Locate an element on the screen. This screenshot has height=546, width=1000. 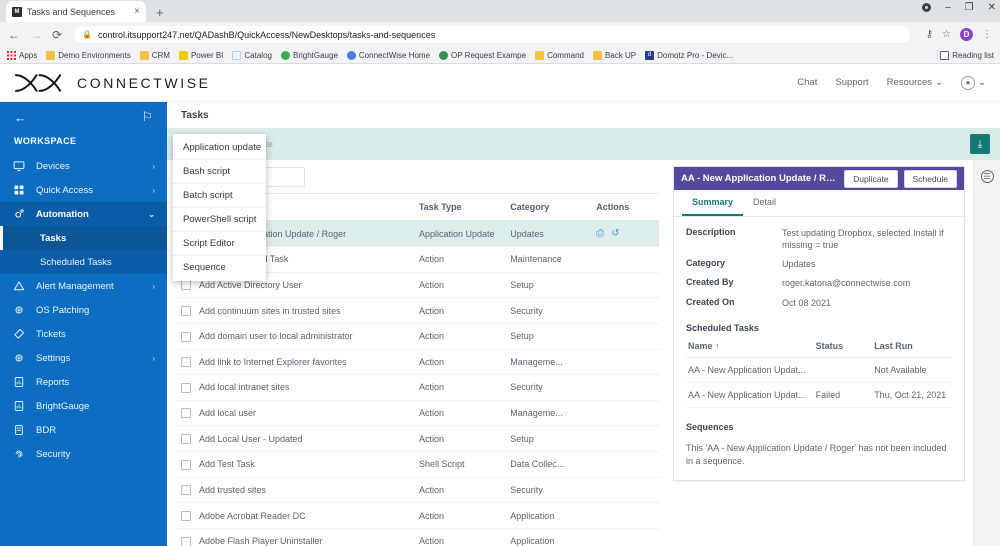
sidebar-item-security: Security is located at coordinates (83, 454).